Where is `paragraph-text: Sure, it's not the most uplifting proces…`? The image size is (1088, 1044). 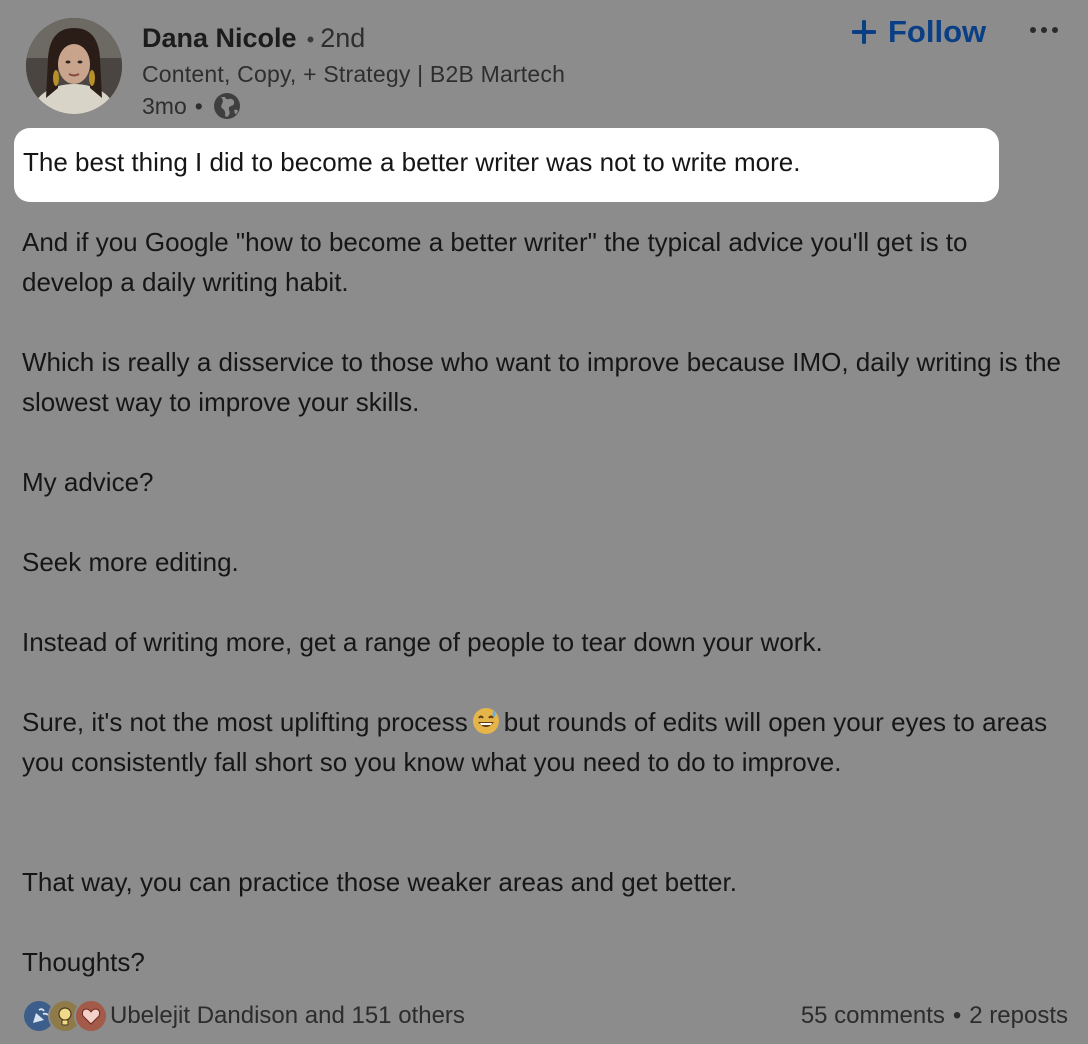
paragraph-text: Sure, it's not the most uplifting proces… is located at coordinates (245, 722).